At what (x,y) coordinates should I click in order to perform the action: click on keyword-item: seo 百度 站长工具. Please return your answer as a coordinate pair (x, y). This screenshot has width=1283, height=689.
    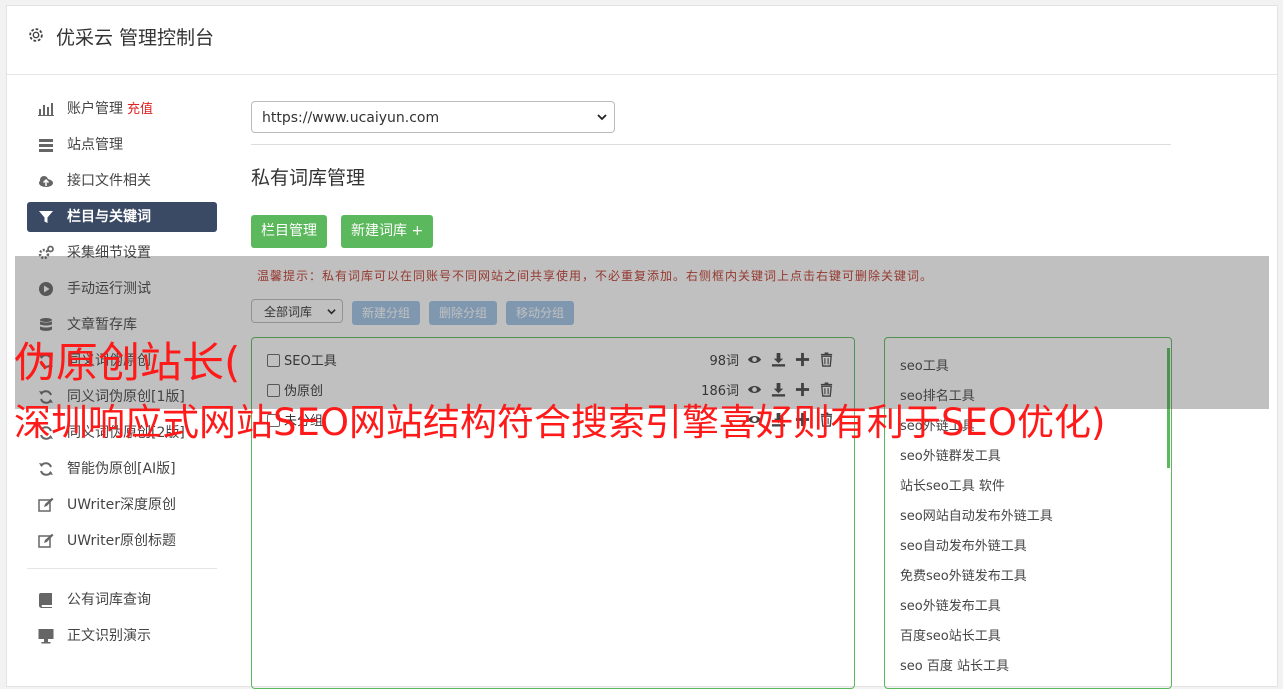
    Looking at the image, I should click on (954, 664).